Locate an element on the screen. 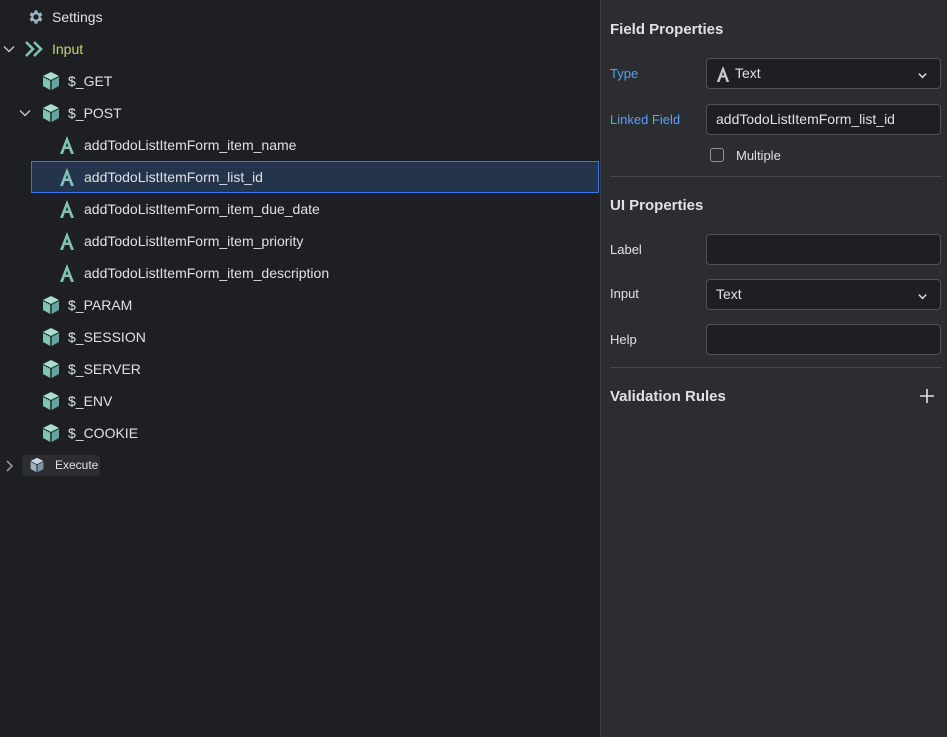 Image resolution: width=947 pixels, height=737 pixels. tree-item-label: $_SERVER is located at coordinates (104, 369).